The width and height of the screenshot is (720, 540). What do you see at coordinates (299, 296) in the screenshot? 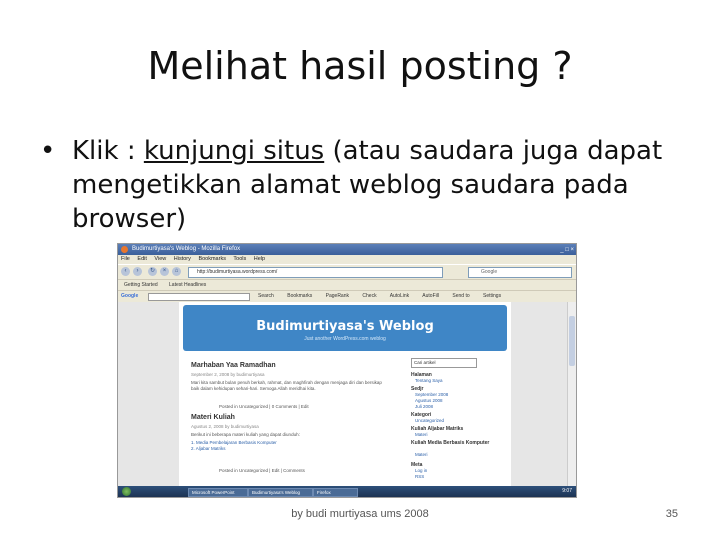
I see `google-item: Bookmarks` at bounding box center [299, 296].